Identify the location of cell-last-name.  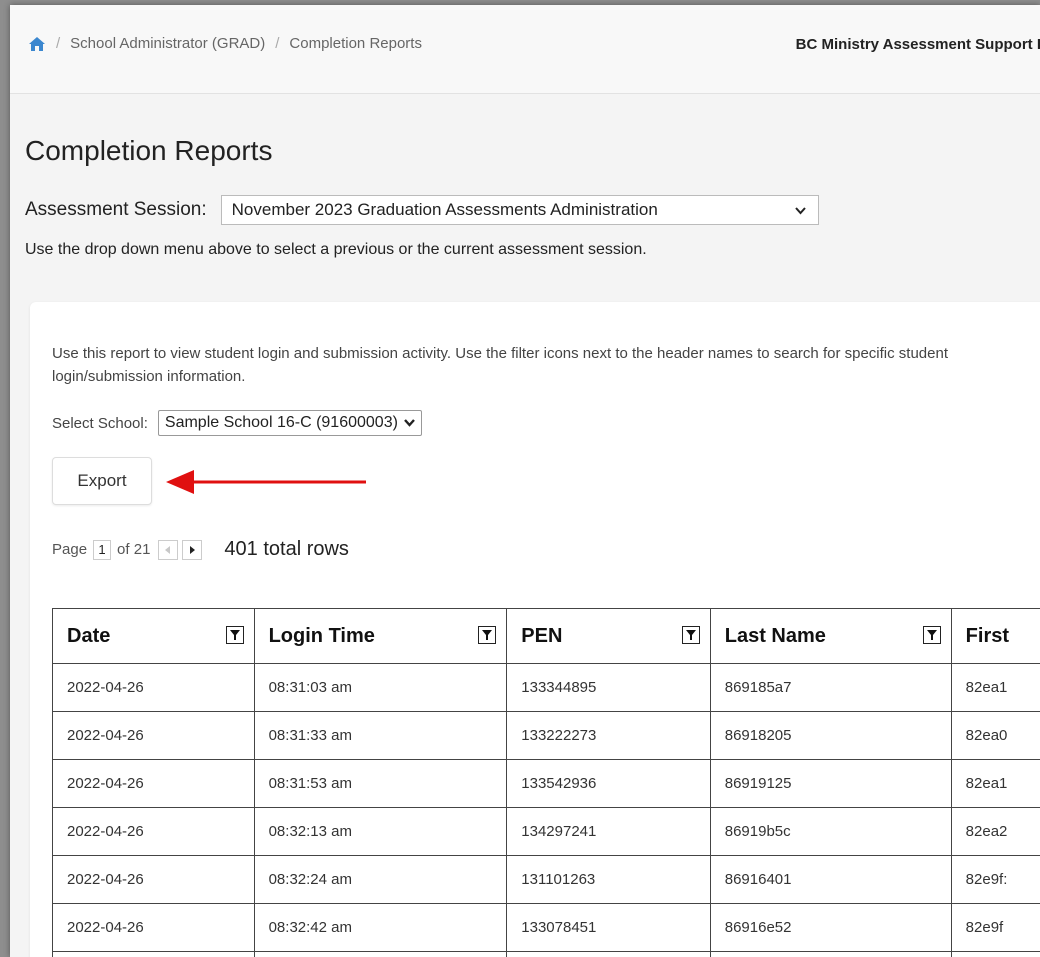
(830, 954).